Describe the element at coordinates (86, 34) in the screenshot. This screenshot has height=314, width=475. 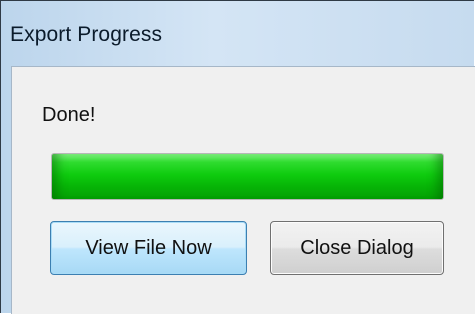
I see `window-title: Export Progress` at that location.